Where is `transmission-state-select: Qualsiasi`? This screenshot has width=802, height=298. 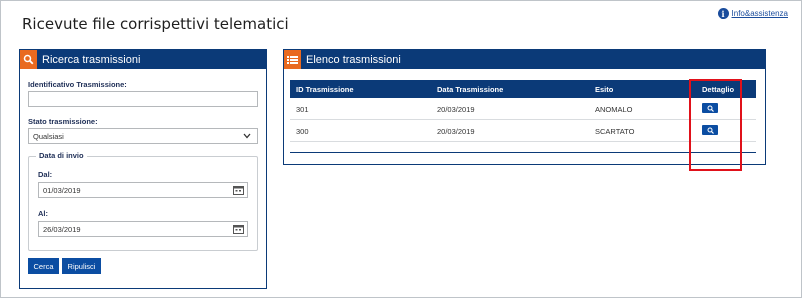 transmission-state-select: Qualsiasi is located at coordinates (143, 136).